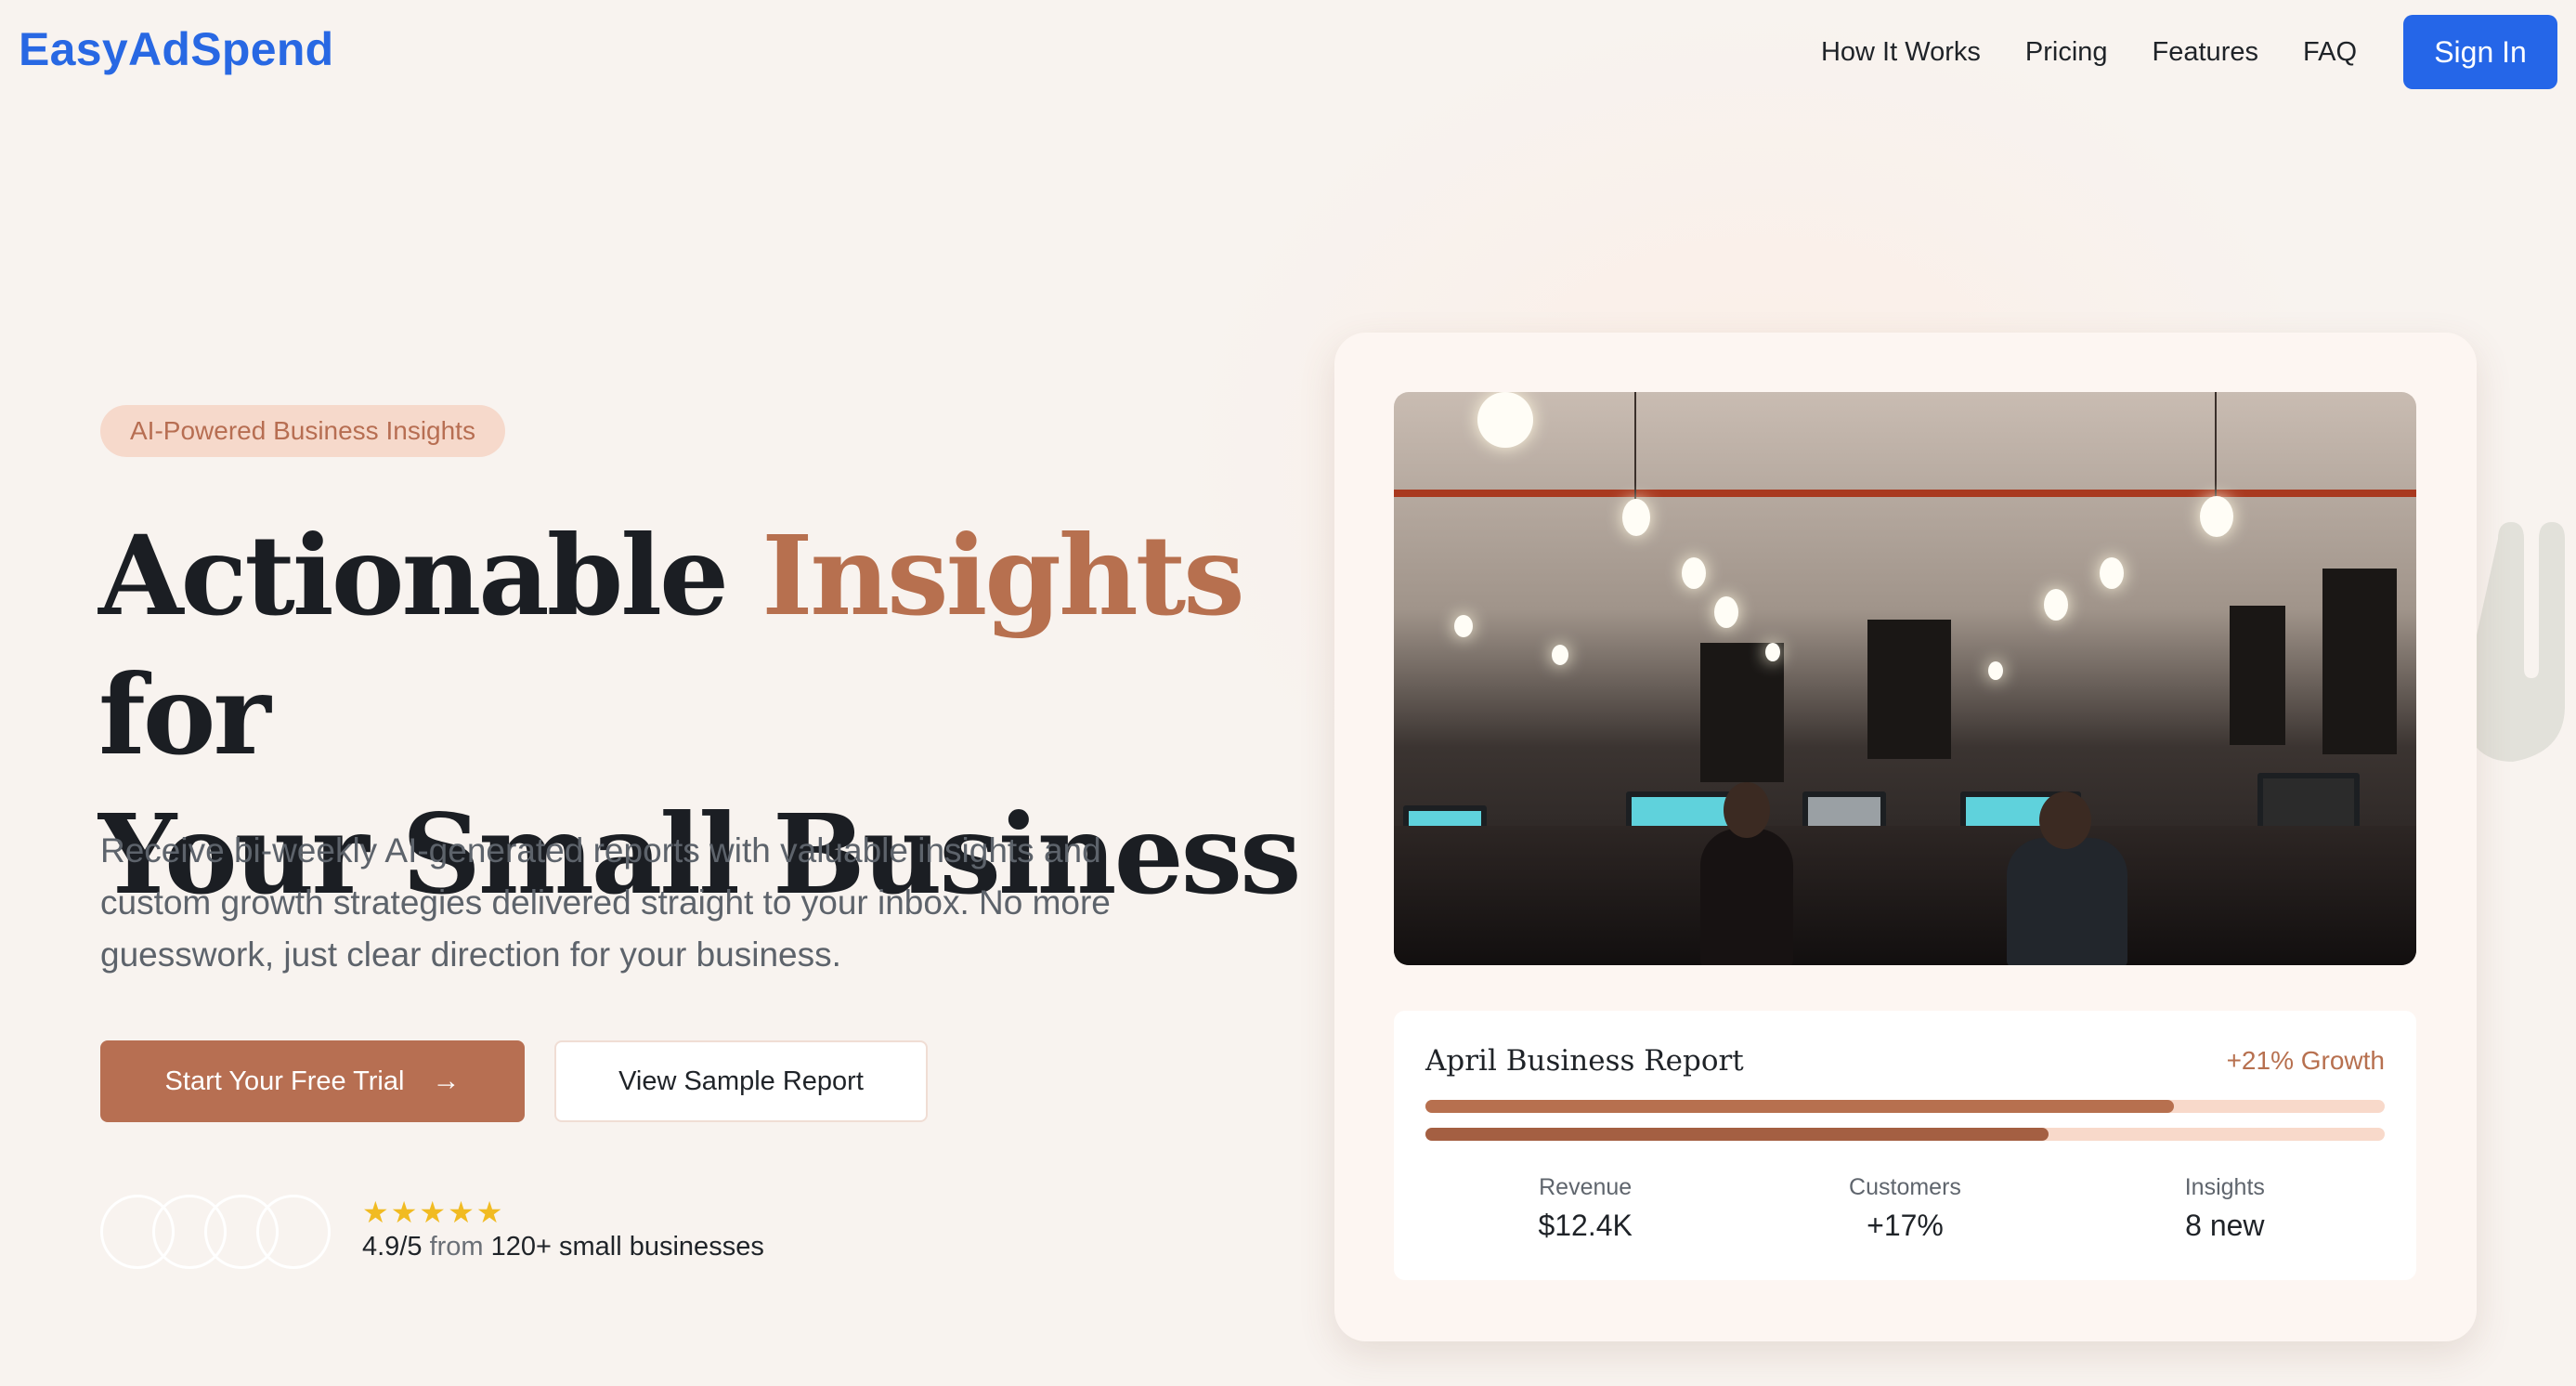 Image resolution: width=2576 pixels, height=1386 pixels. I want to click on desk, so click(1905, 895).